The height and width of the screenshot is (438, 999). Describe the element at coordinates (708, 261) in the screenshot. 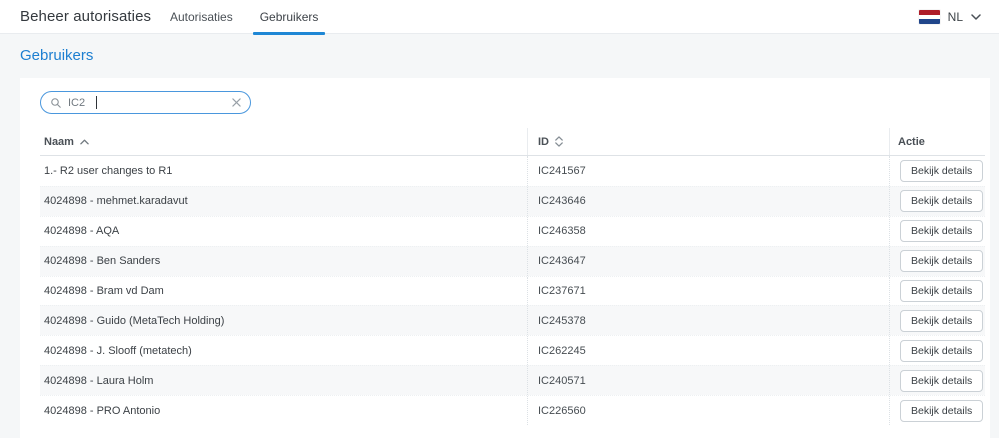

I see `cell-id: IC243647` at that location.